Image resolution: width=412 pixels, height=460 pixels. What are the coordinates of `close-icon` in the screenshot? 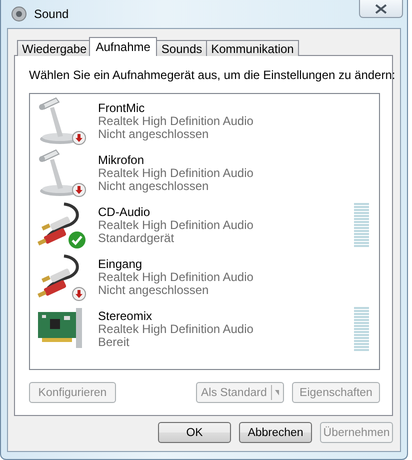 It's located at (381, 9).